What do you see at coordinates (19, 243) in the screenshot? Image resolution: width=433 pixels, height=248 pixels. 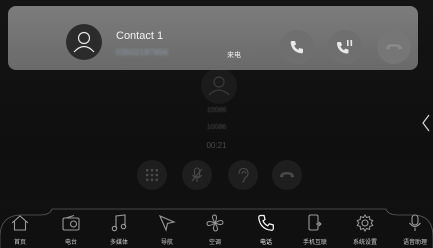 I see `nav-label: 首页` at bounding box center [19, 243].